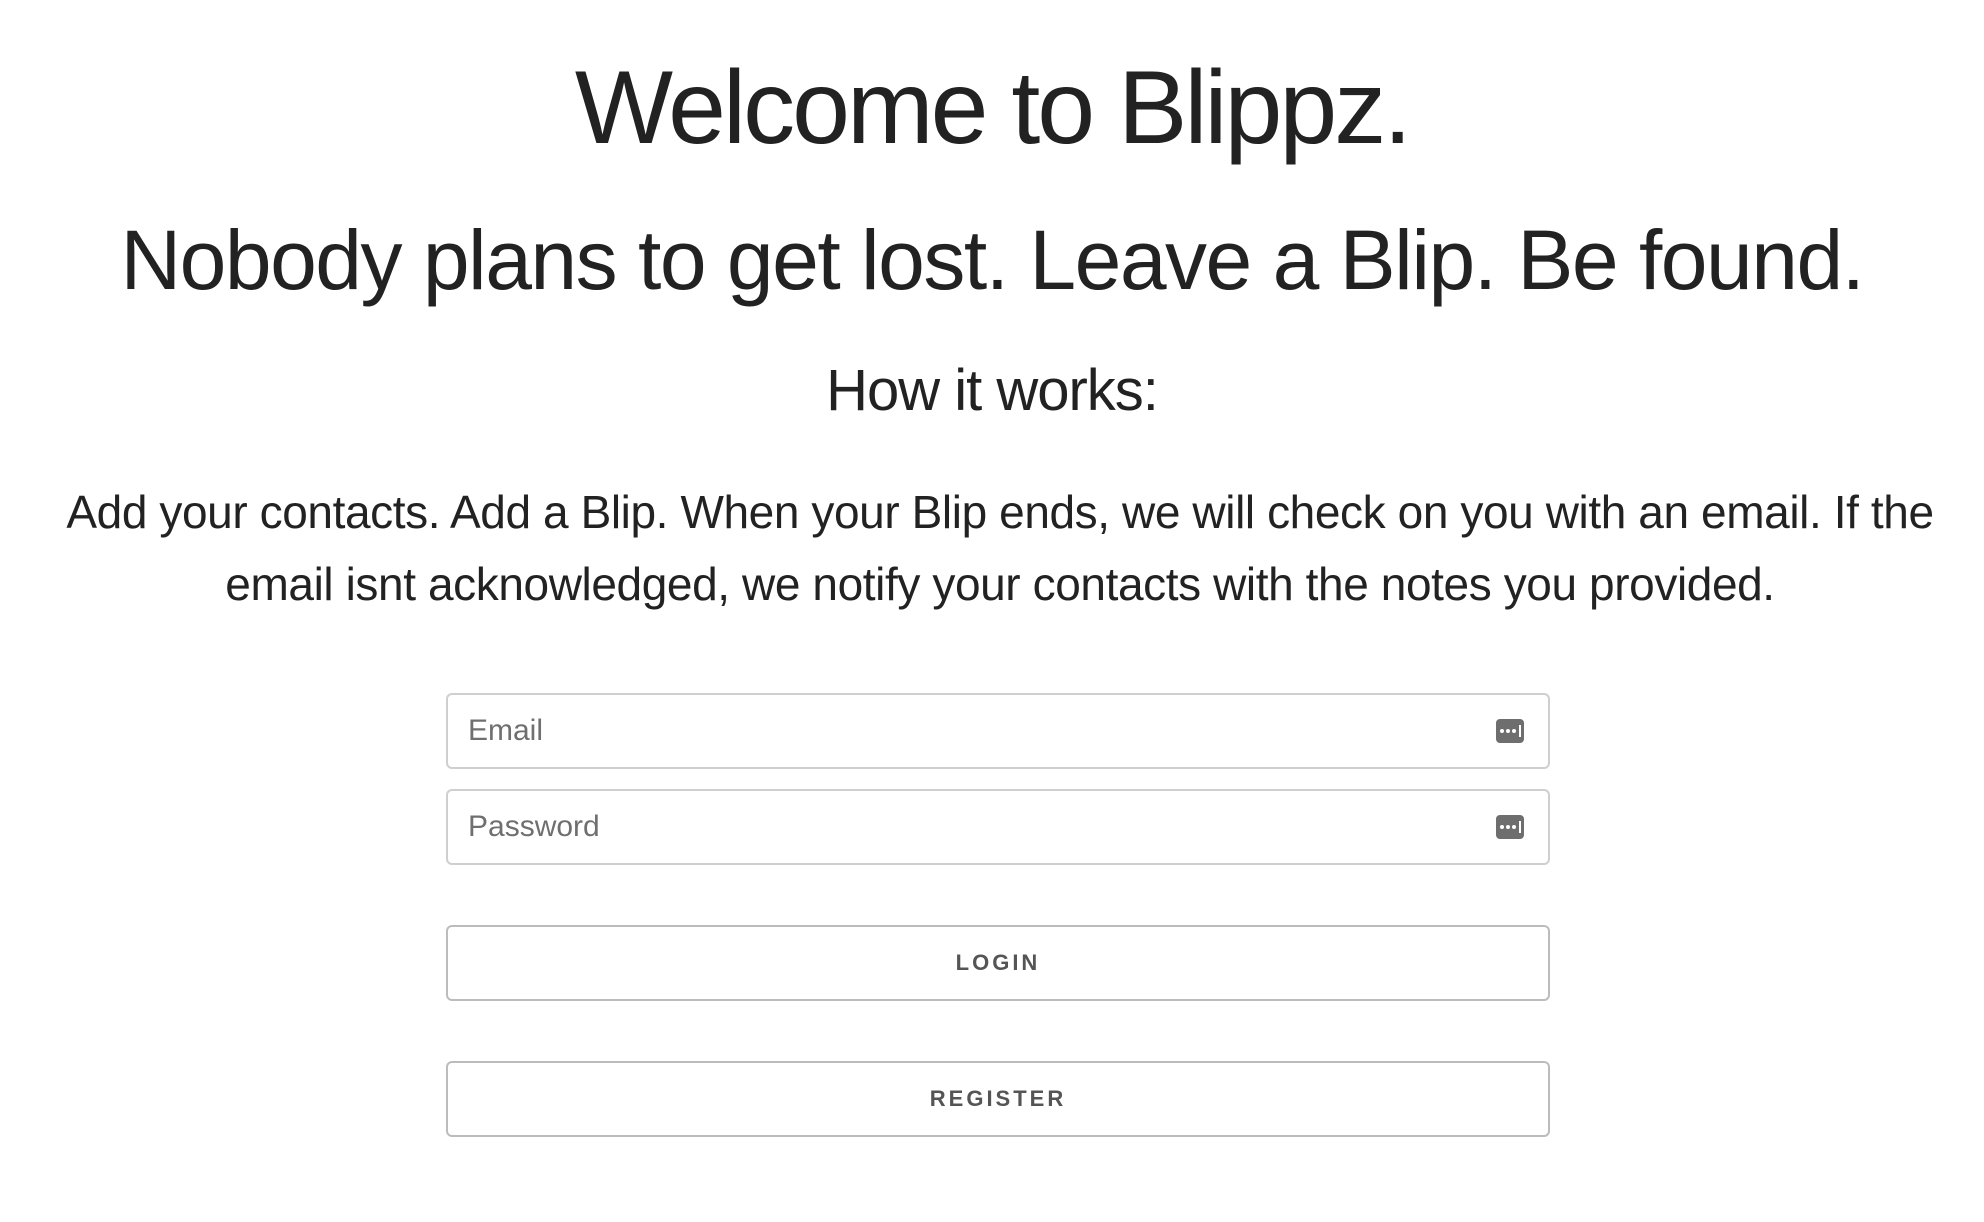  Describe the element at coordinates (992, 390) in the screenshot. I see `how-it-works-heading: How it works:` at that location.